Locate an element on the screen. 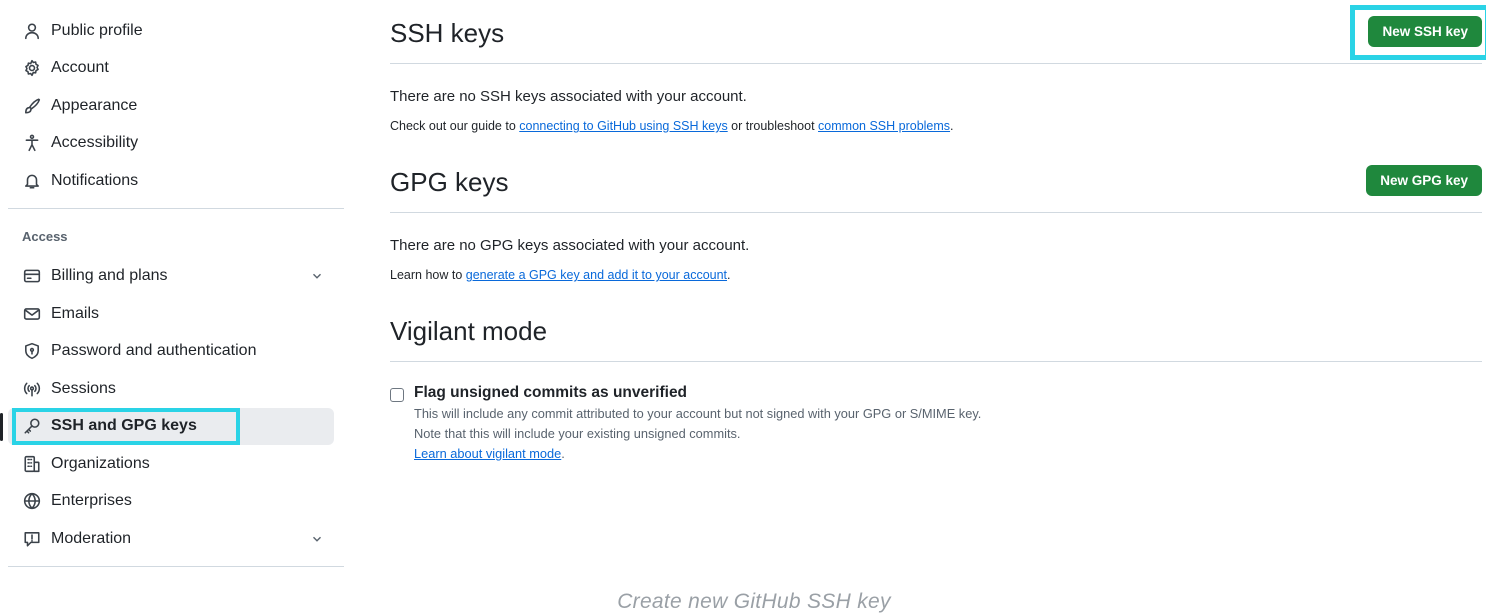  sidebar-item-label: SSH and GPG keys is located at coordinates (124, 426).